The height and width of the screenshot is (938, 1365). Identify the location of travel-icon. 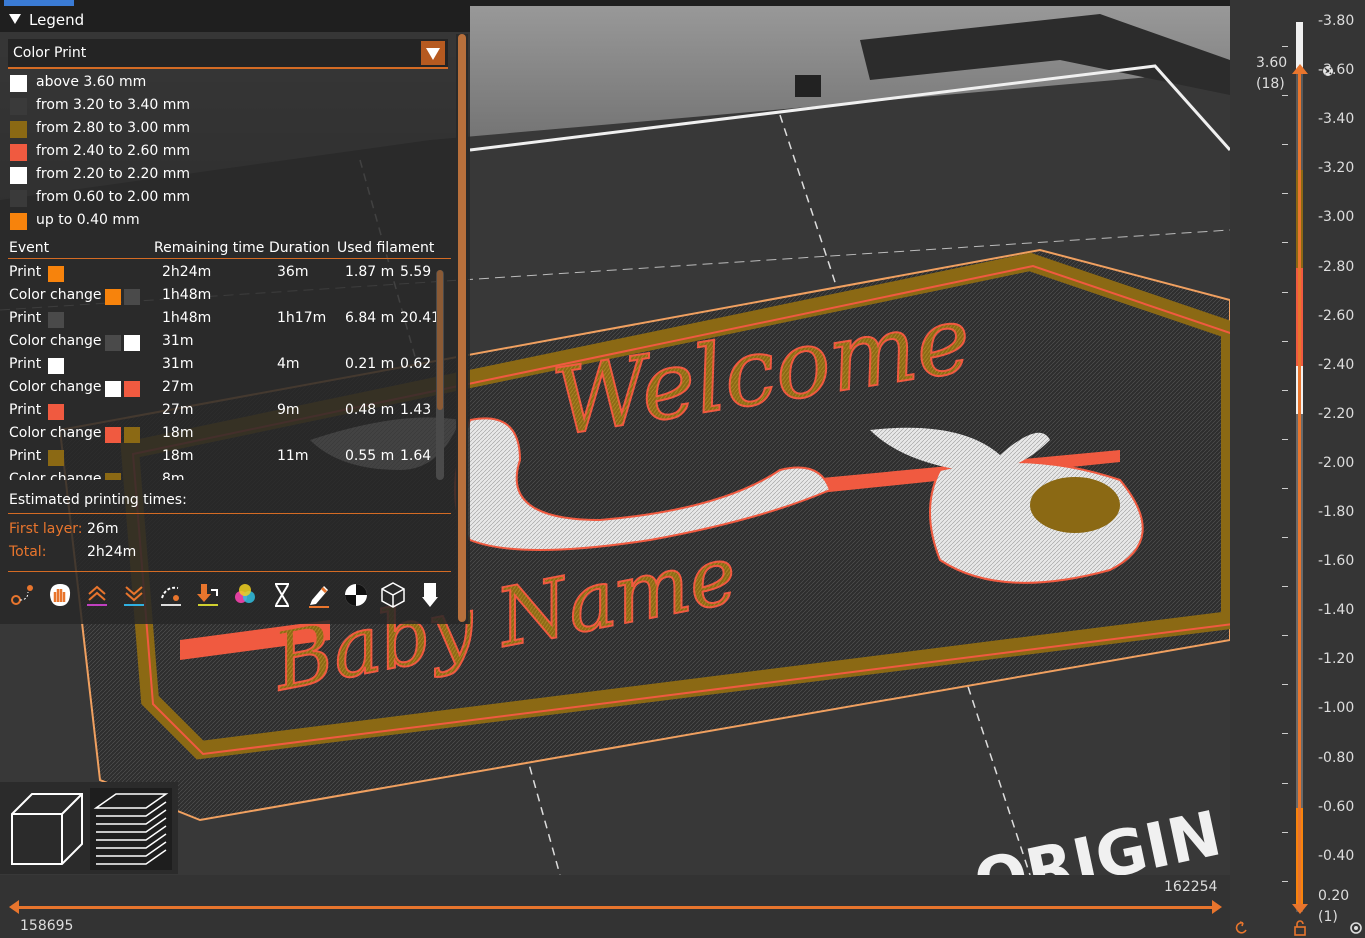
(23, 595).